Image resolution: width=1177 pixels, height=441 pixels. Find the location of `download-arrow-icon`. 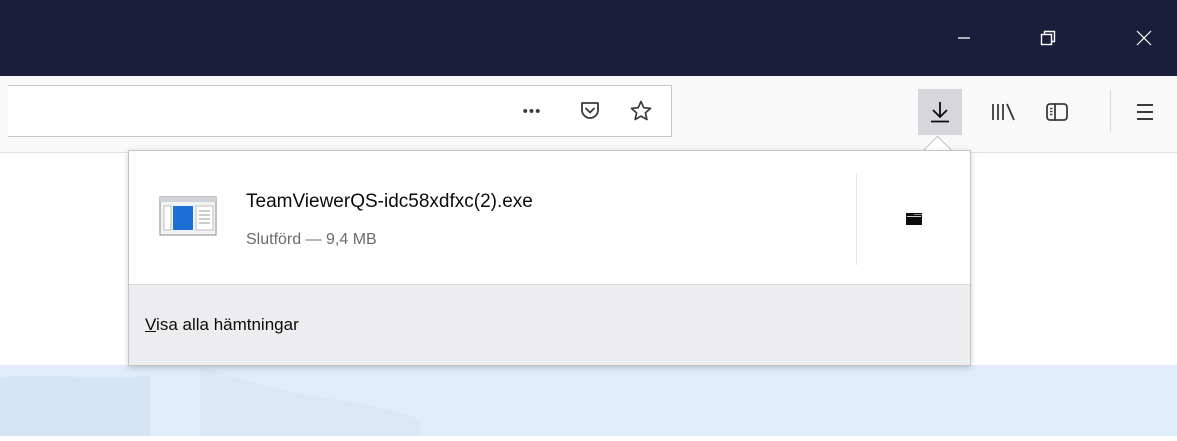

download-arrow-icon is located at coordinates (940, 112).